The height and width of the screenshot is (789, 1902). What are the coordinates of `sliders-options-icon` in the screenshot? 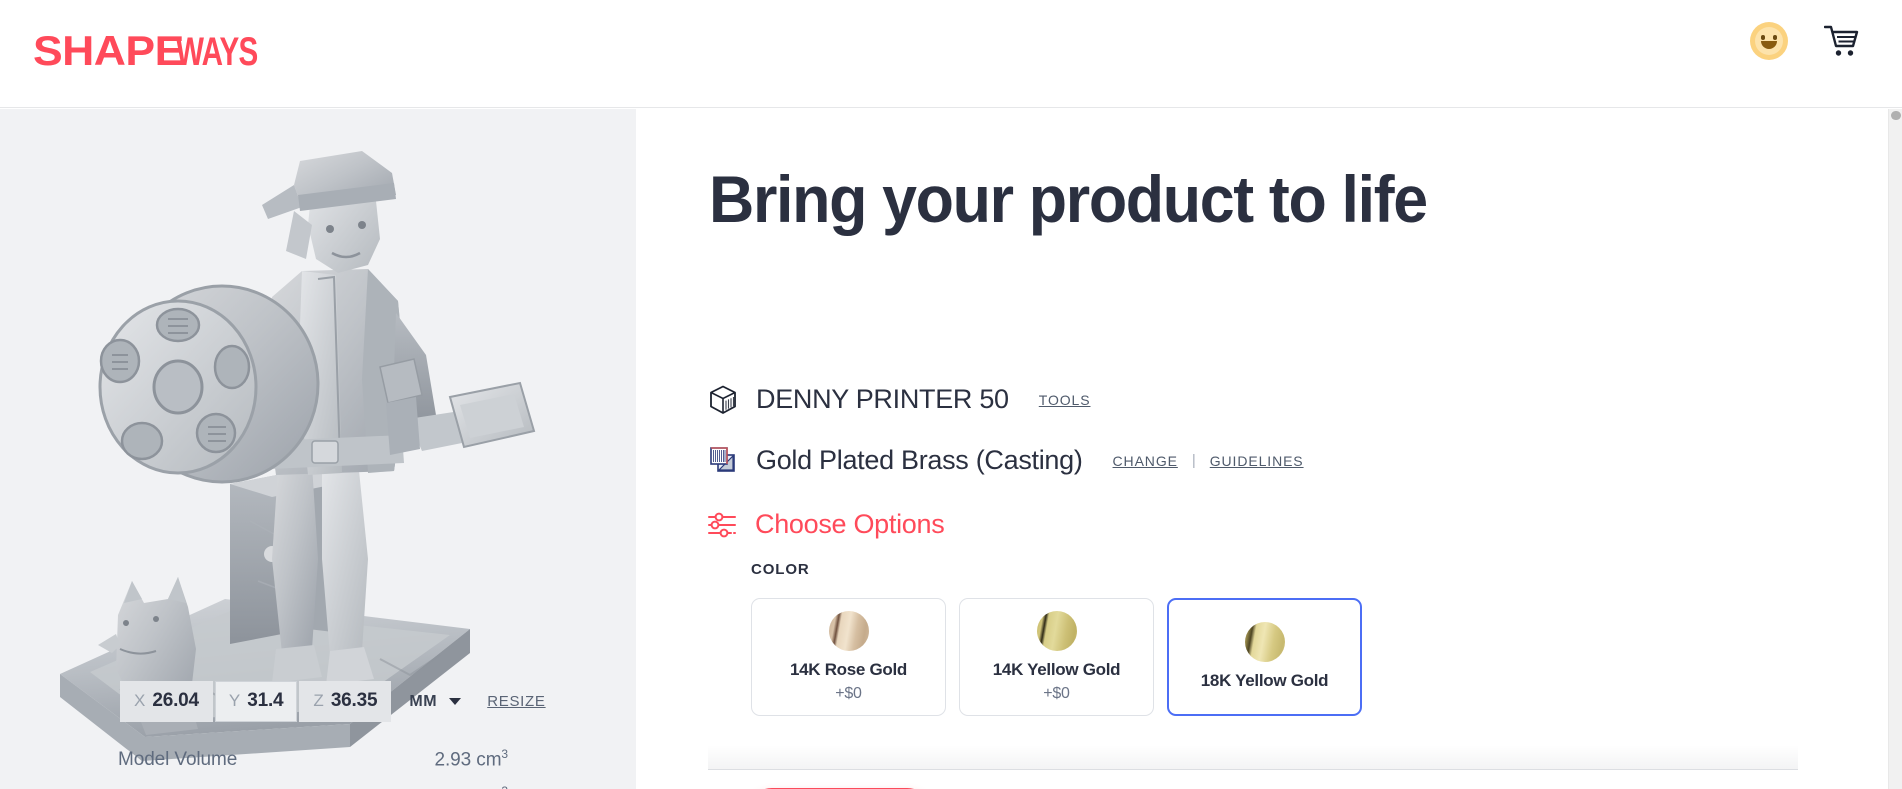 It's located at (723, 525).